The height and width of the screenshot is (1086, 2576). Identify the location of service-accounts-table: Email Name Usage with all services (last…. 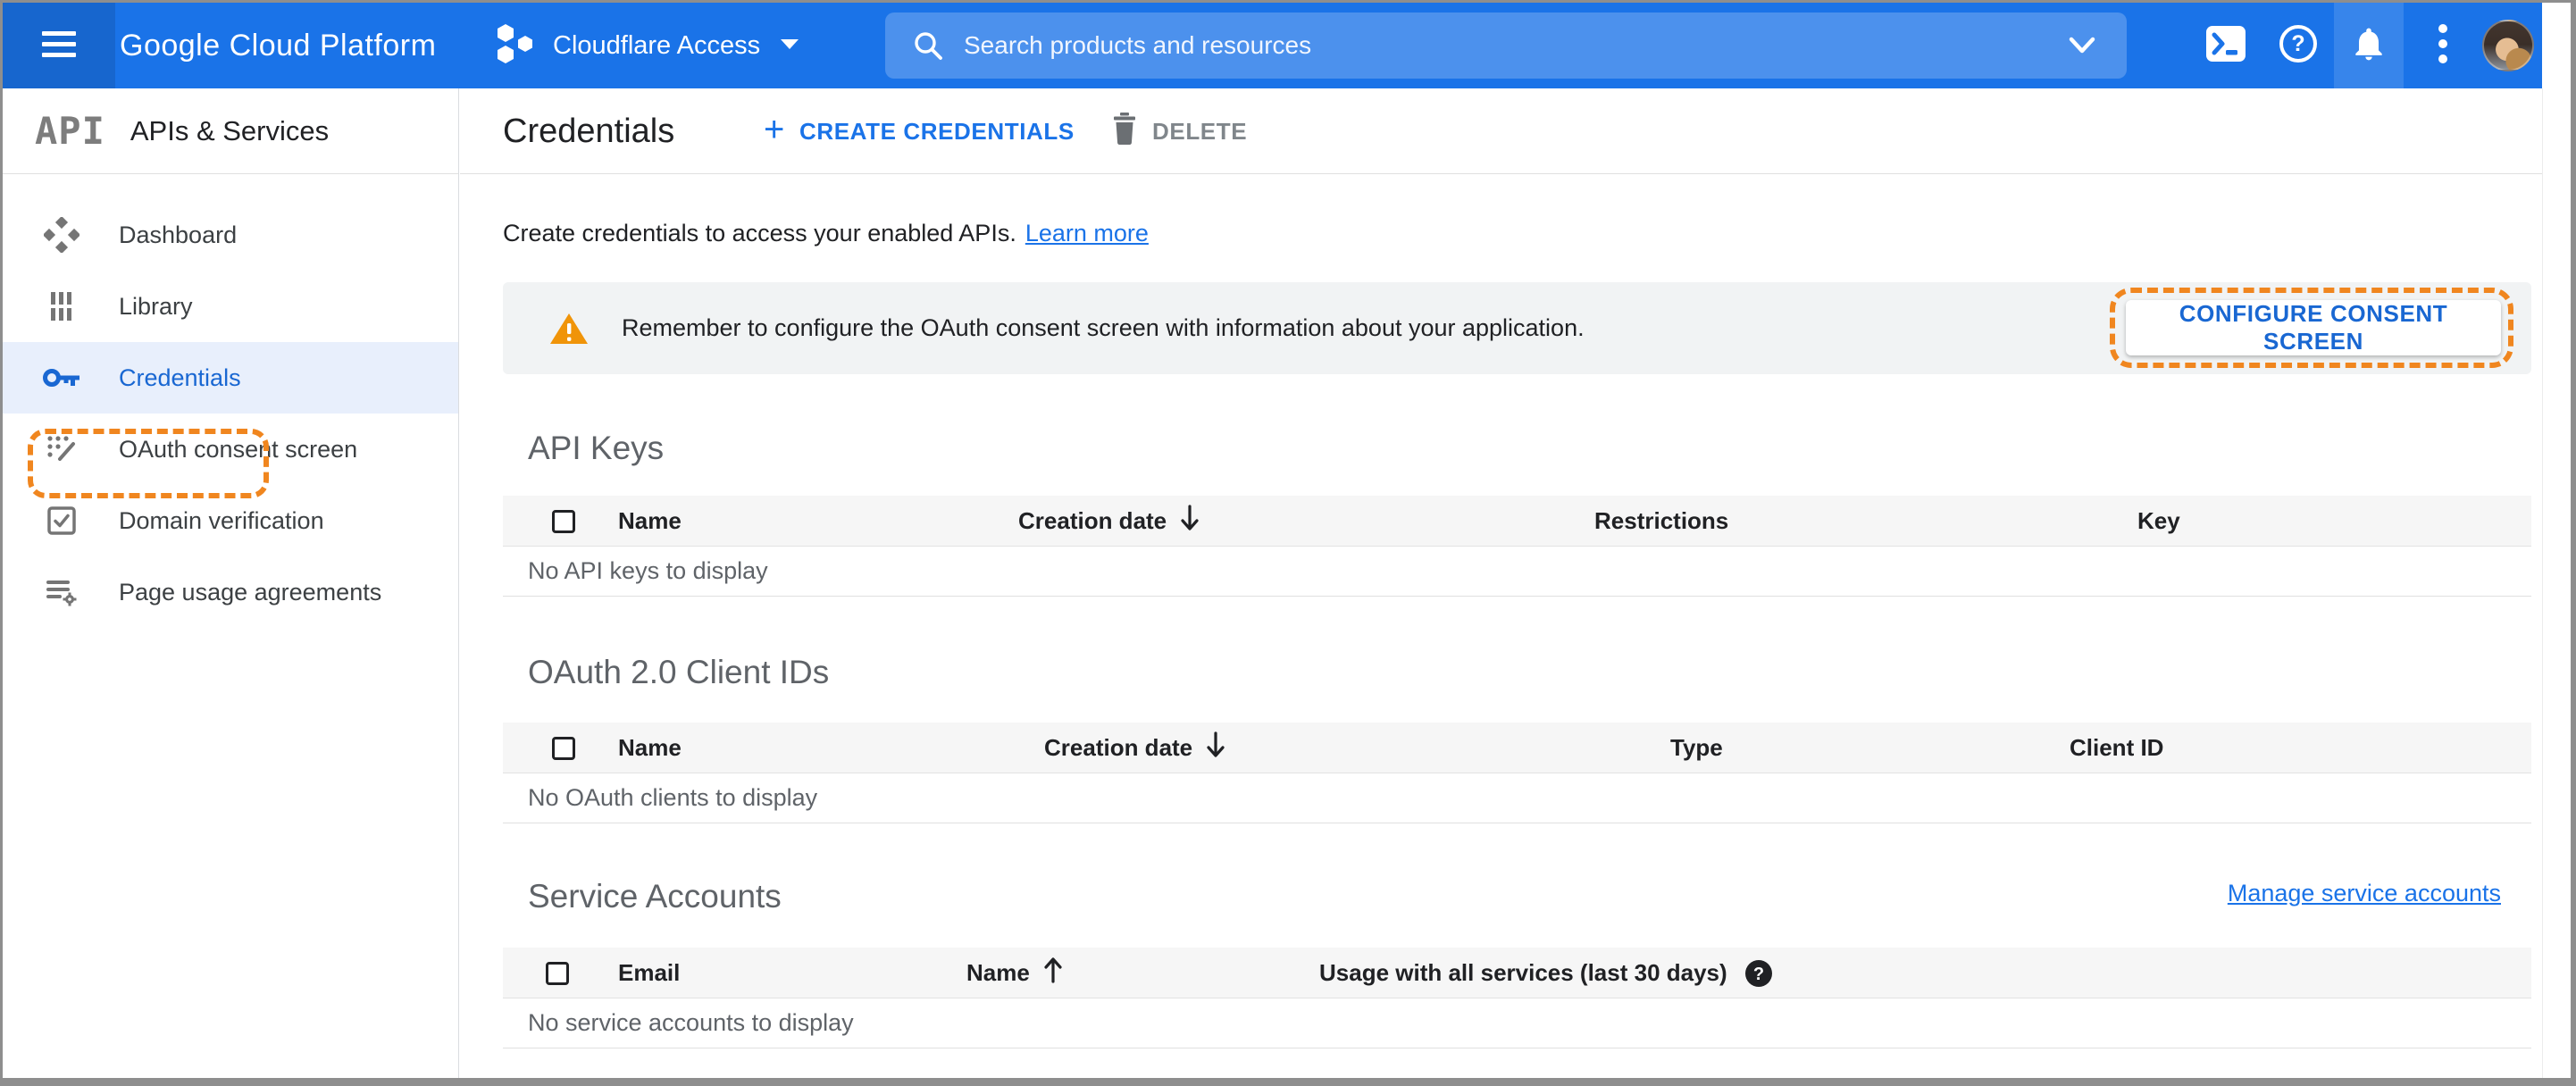
(1517, 998).